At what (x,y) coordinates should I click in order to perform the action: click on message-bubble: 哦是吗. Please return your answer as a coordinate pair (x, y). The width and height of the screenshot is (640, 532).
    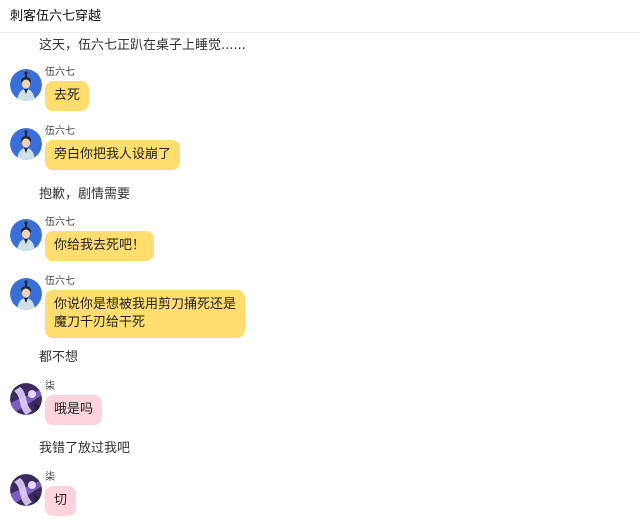
    Looking at the image, I should click on (74, 410).